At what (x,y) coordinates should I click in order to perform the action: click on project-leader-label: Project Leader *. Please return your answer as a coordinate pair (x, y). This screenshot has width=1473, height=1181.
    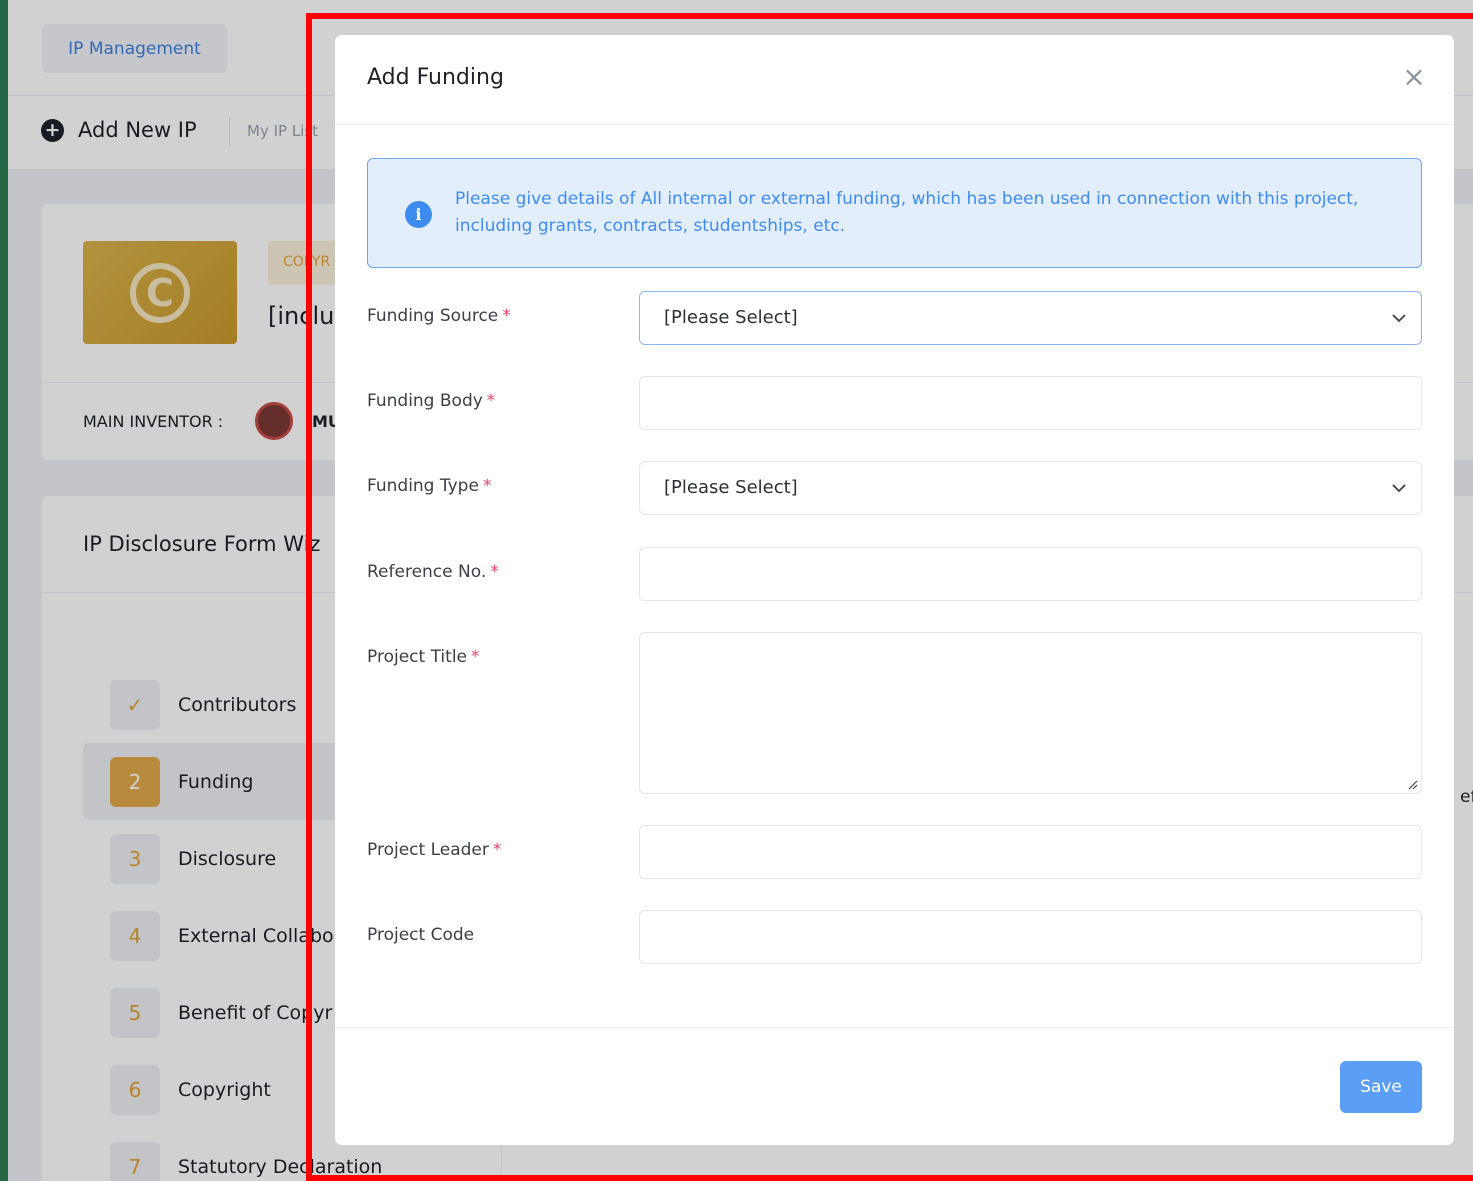
    Looking at the image, I should click on (434, 850).